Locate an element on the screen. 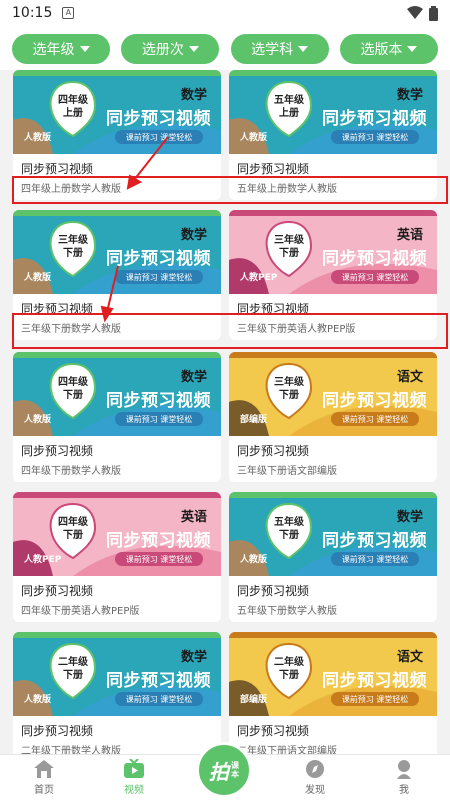 The height and width of the screenshot is (800, 450). snap-scan-button: 拍 课本 is located at coordinates (224, 770).